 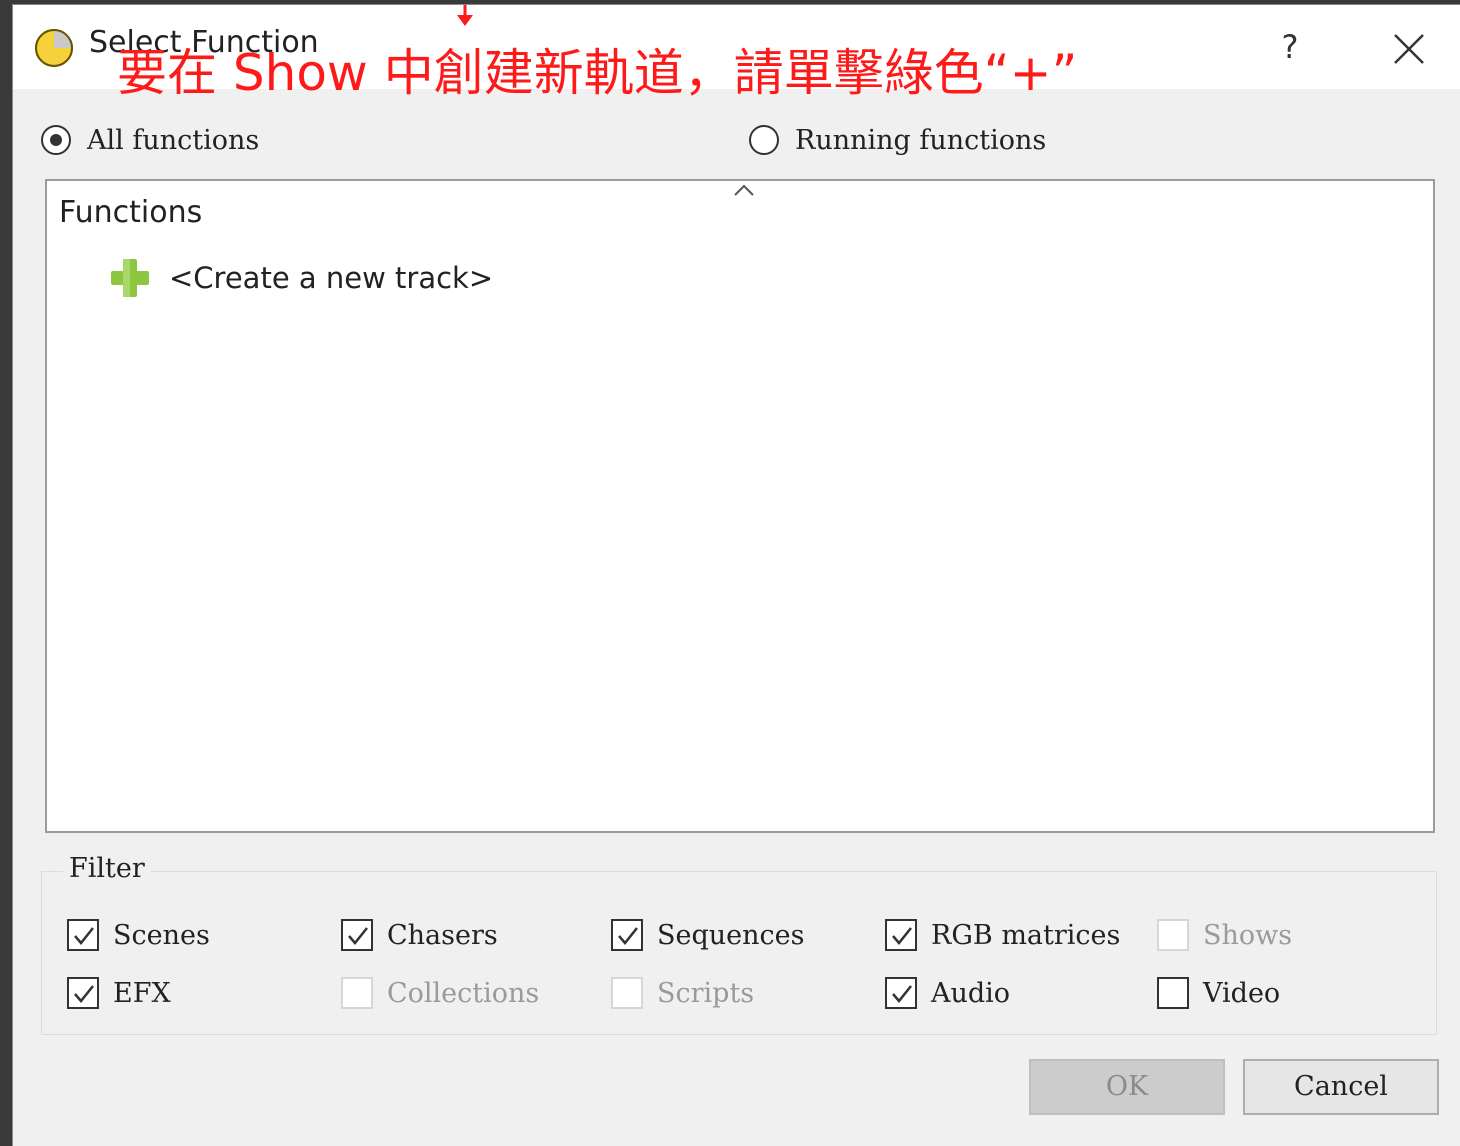 I want to click on filter-scenes: Scenes, so click(x=138, y=935).